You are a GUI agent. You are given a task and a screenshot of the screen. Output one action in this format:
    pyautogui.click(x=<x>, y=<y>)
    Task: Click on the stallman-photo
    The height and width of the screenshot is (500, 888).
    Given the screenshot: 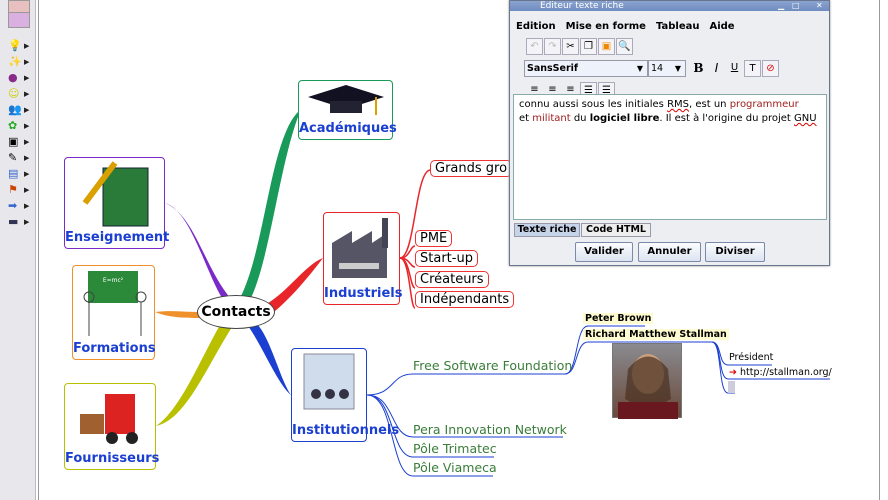 What is the action you would take?
    pyautogui.click(x=647, y=381)
    